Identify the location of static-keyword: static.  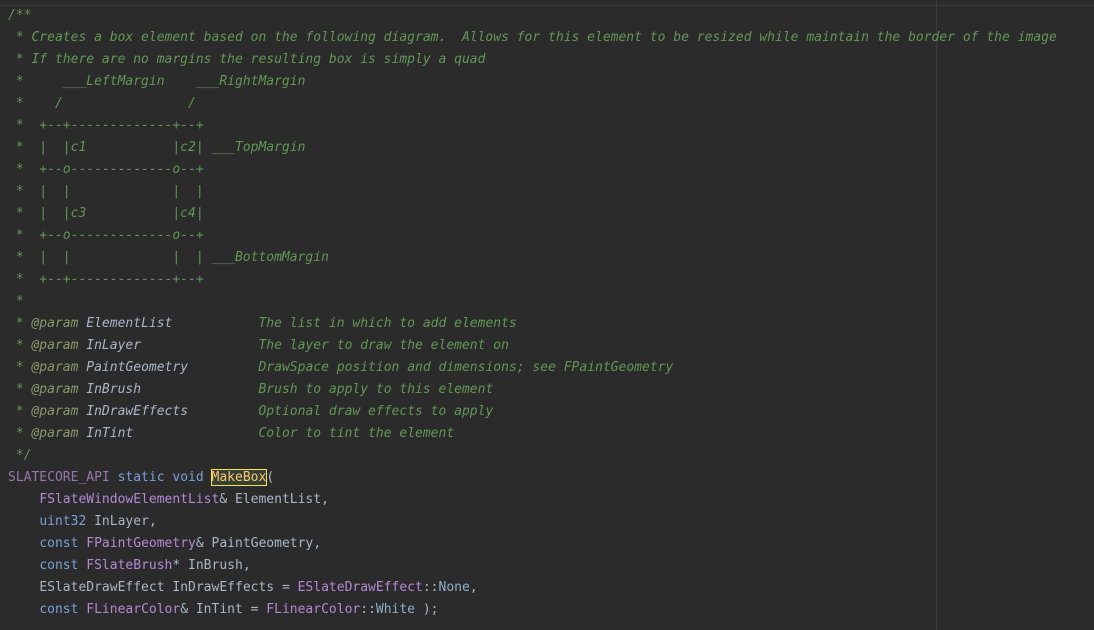
(141, 477).